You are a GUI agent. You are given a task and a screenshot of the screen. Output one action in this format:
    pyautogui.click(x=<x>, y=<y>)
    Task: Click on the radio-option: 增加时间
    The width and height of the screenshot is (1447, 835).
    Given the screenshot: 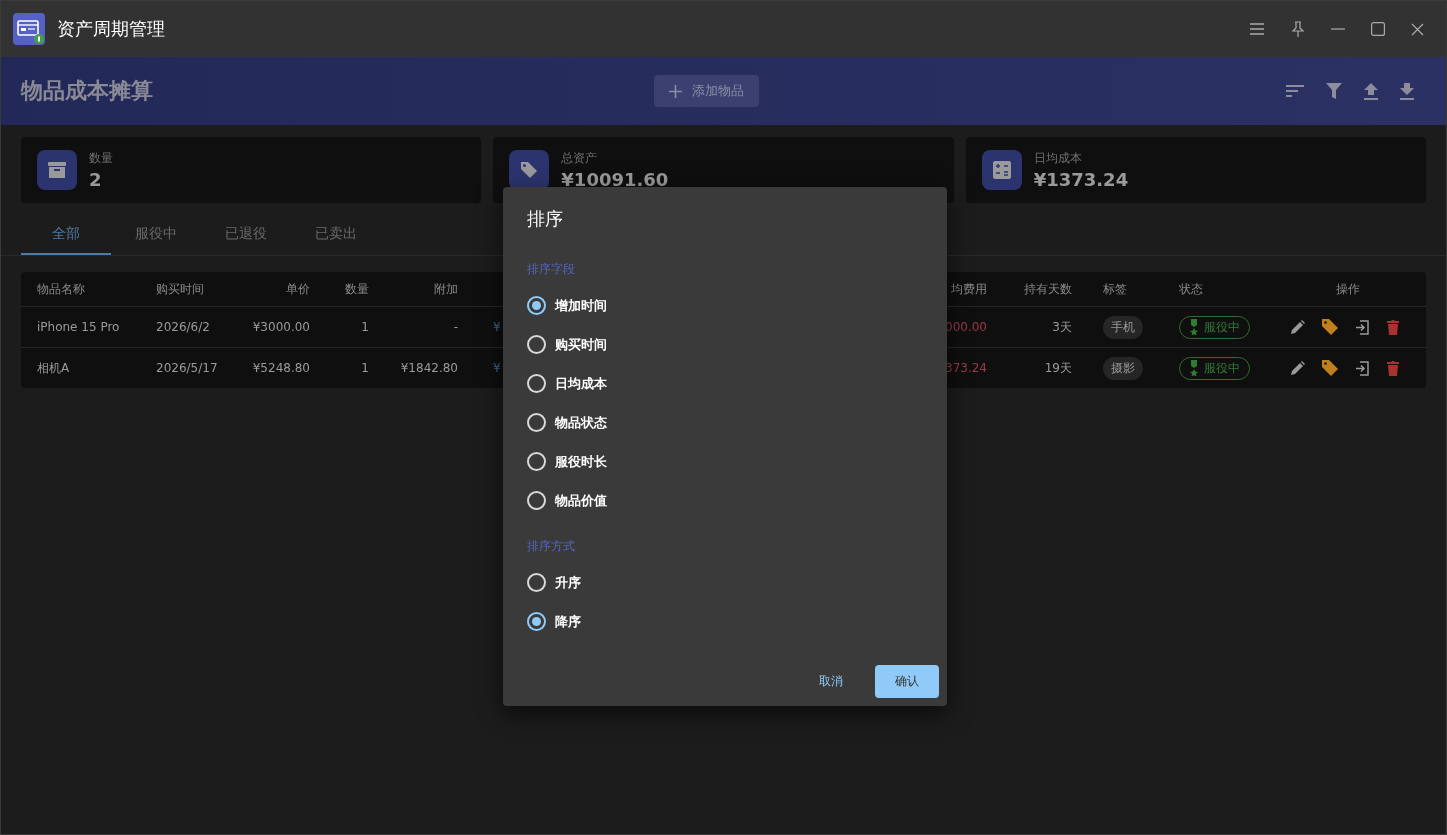 What is the action you would take?
    pyautogui.click(x=725, y=305)
    